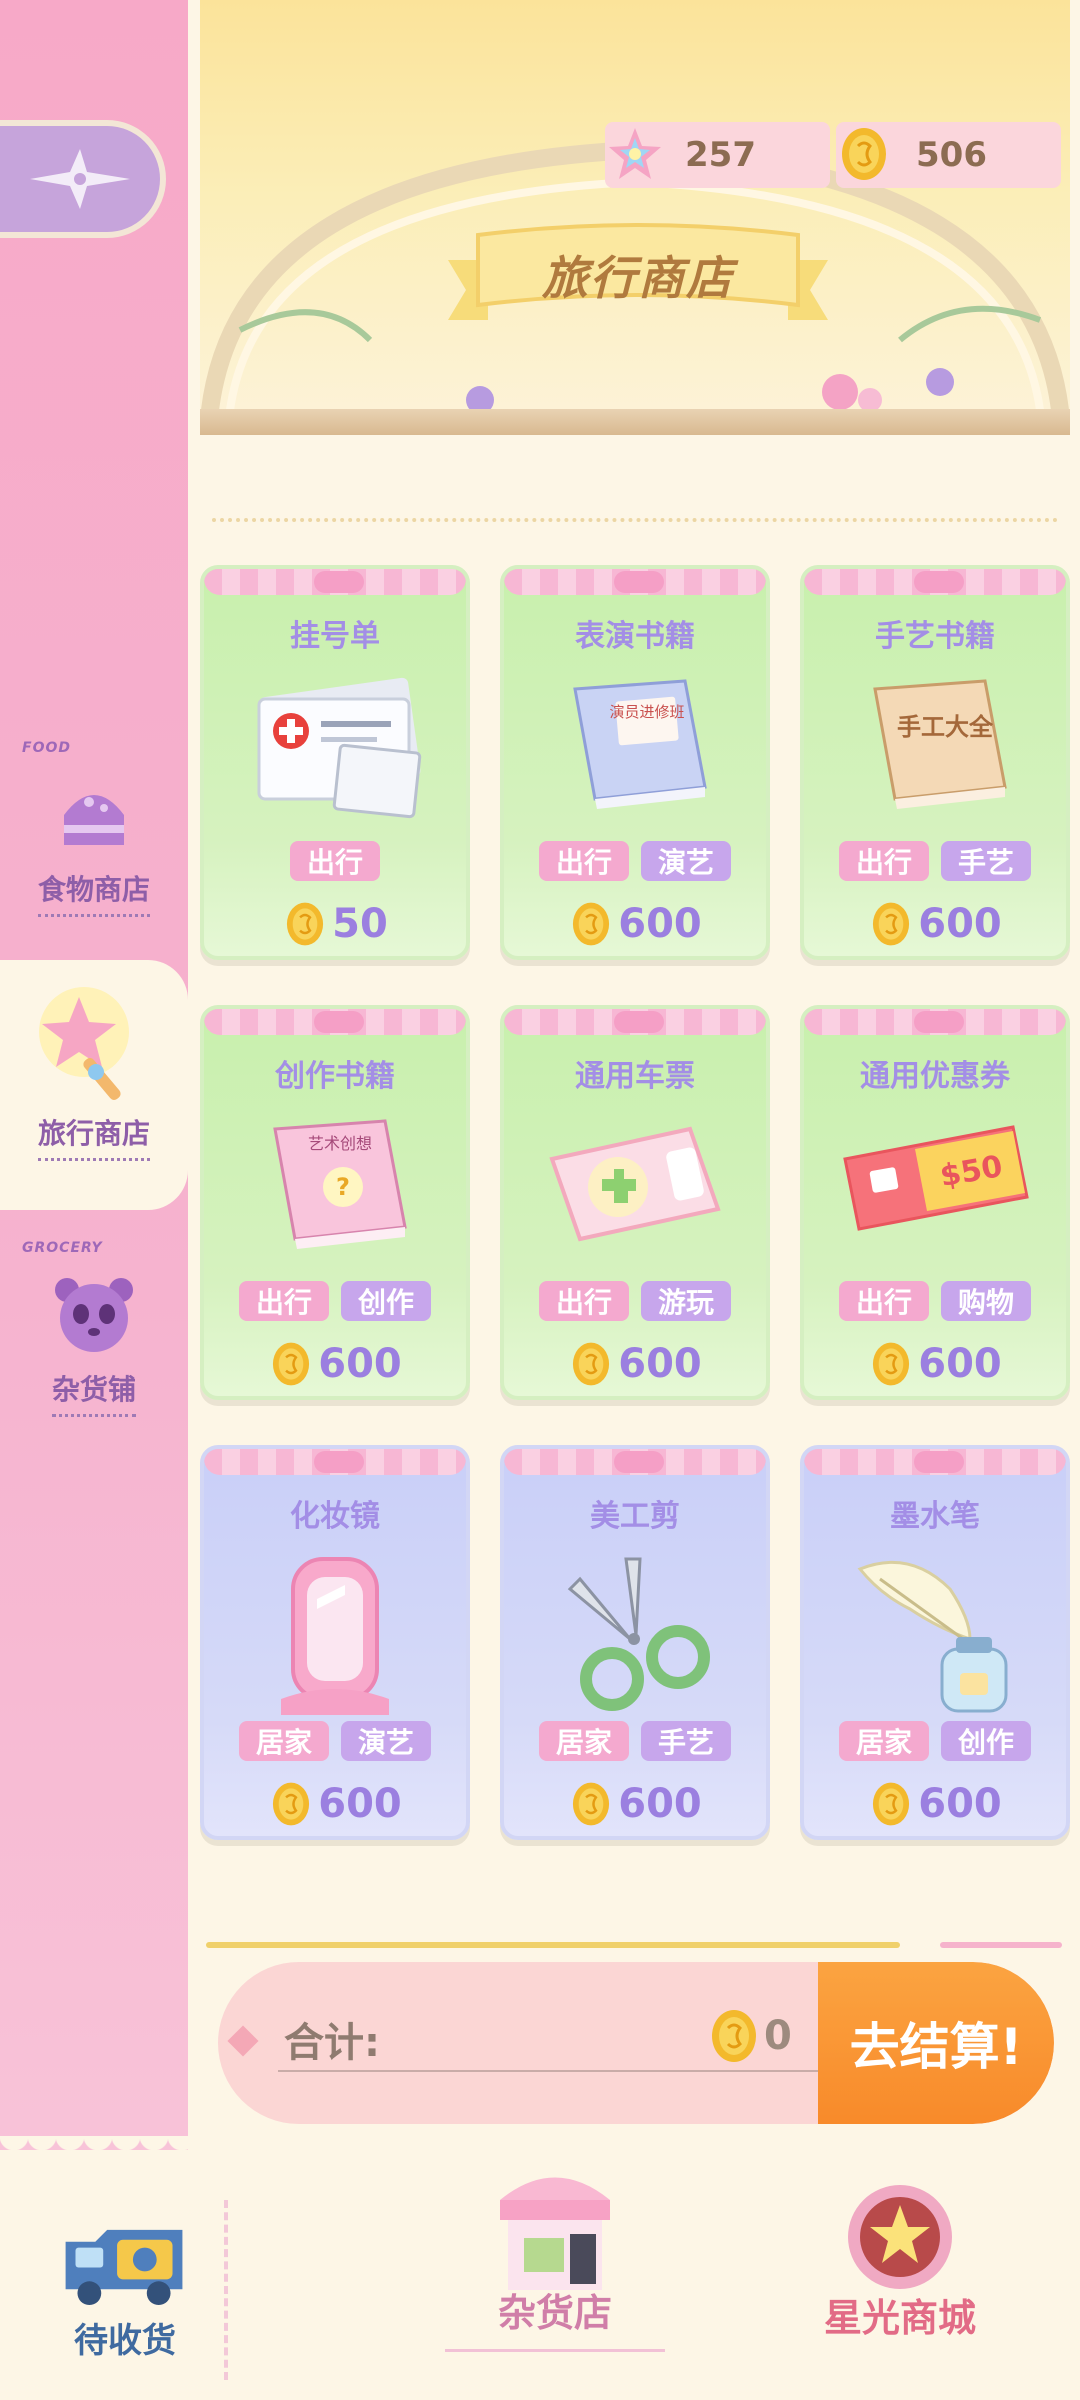 The width and height of the screenshot is (1080, 2400). I want to click on nav-grocery-label: 杂货店, so click(554, 2313).